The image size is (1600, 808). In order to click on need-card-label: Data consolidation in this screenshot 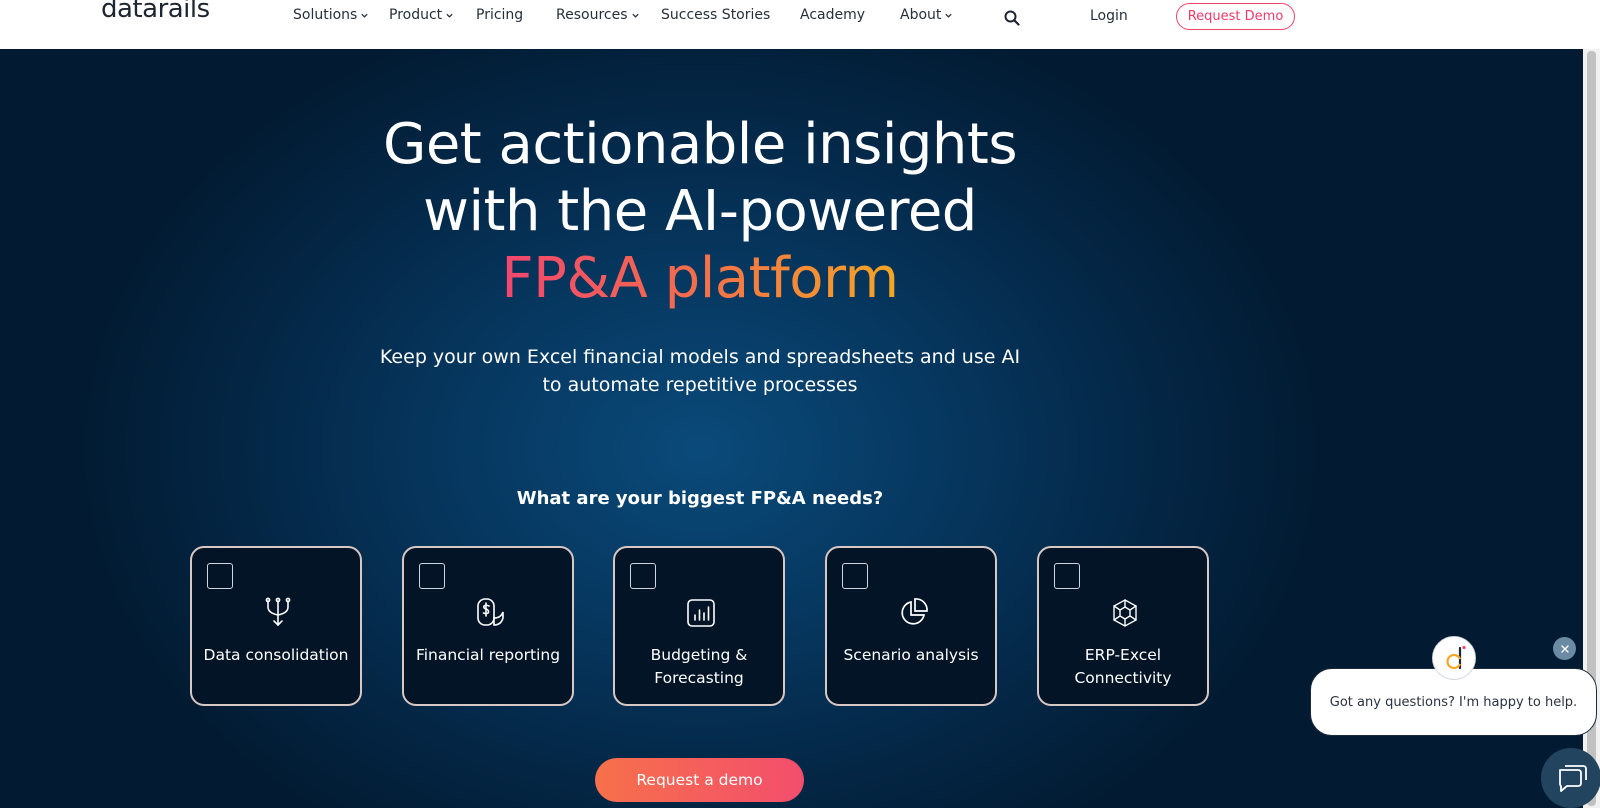, I will do `click(276, 655)`.